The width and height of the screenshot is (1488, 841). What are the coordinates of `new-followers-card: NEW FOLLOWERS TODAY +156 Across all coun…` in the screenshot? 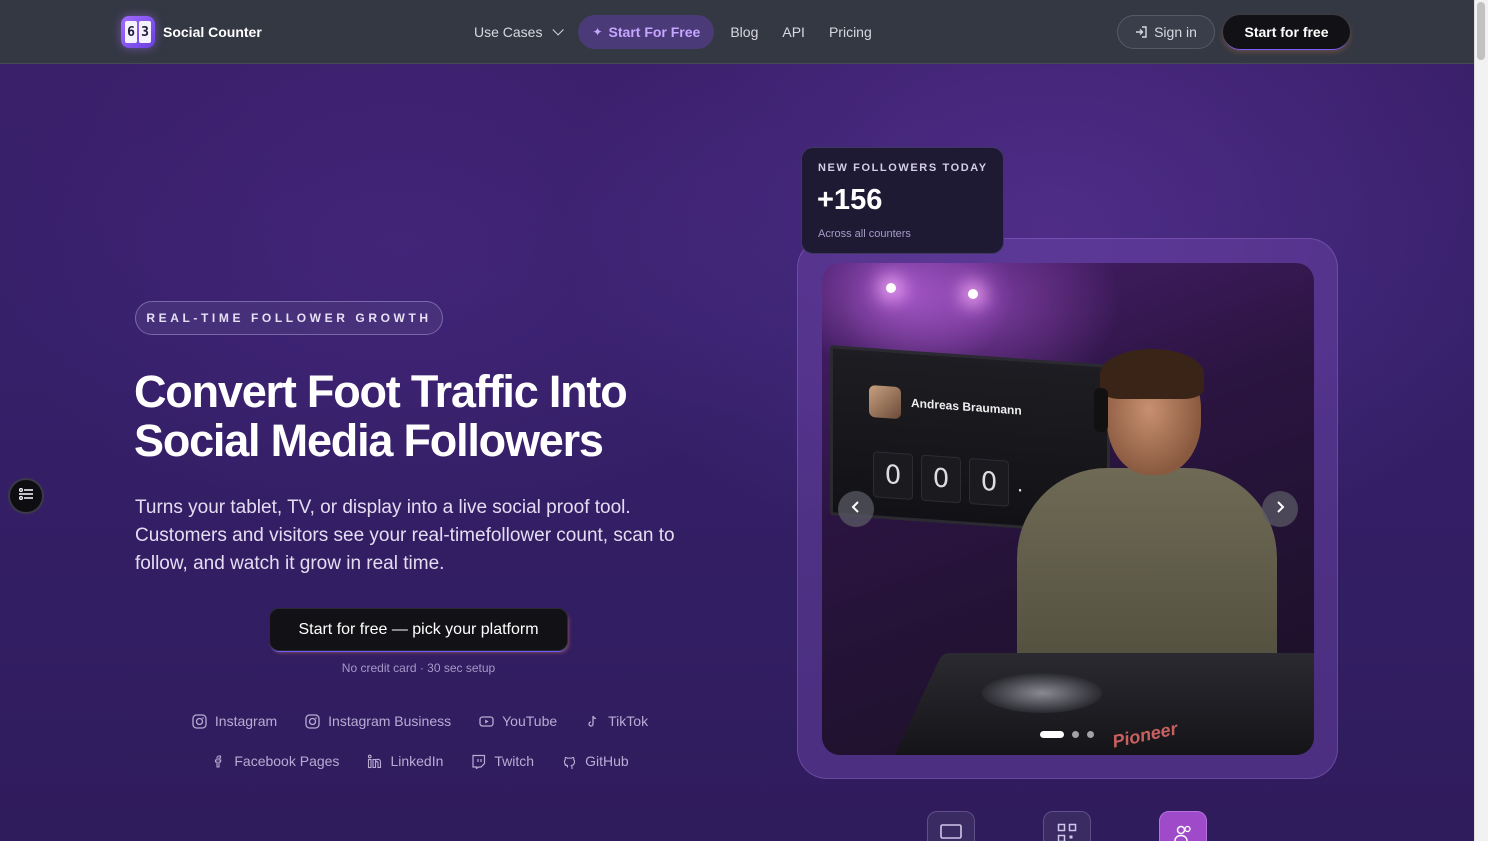 It's located at (902, 200).